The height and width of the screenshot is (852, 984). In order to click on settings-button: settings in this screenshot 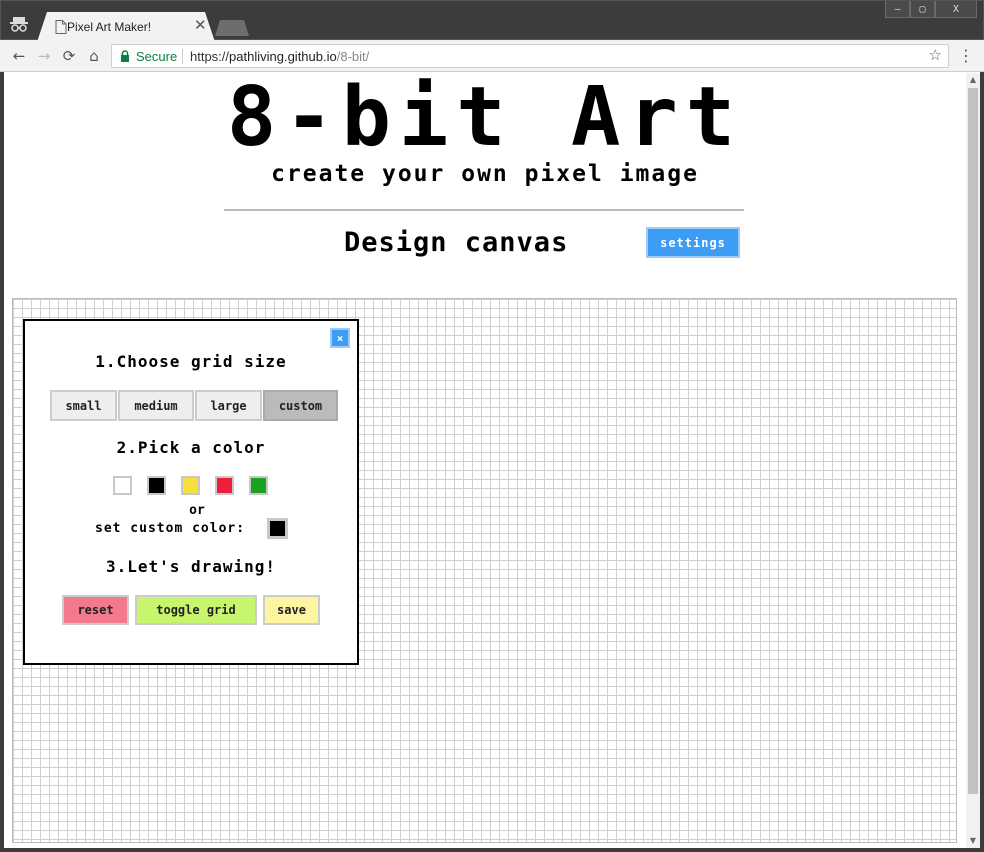, I will do `click(693, 242)`.